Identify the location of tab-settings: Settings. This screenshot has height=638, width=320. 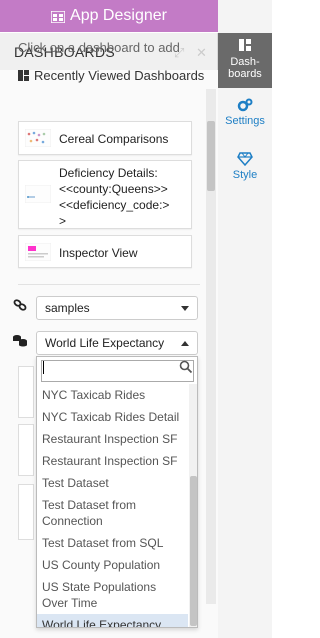
(245, 116).